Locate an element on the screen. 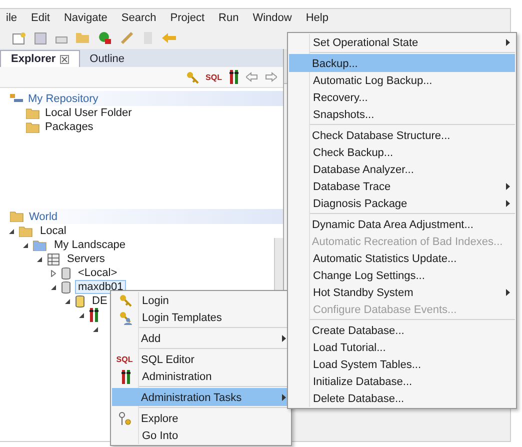  menu-bar-item: Project is located at coordinates (187, 18).